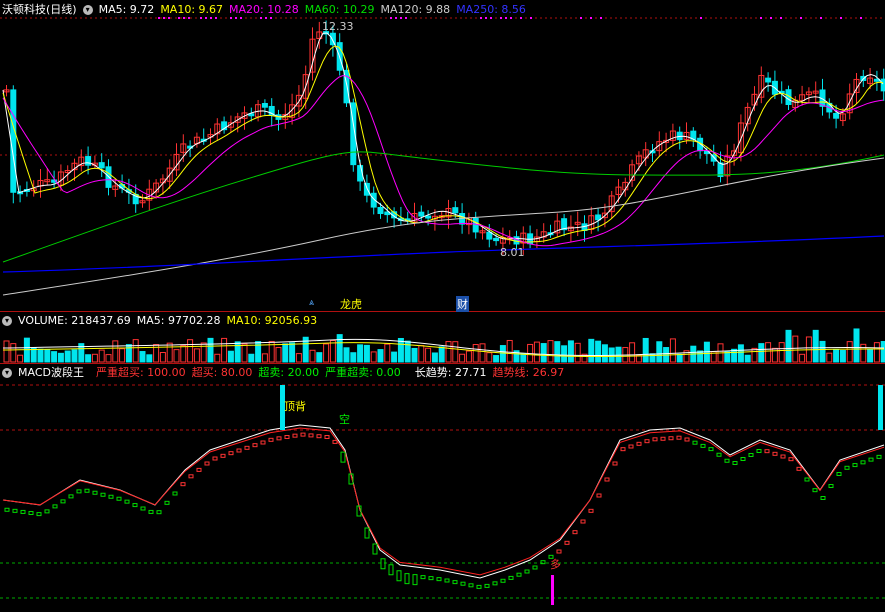 Image resolution: width=885 pixels, height=612 pixels. Describe the element at coordinates (222, 372) in the screenshot. I see `macd-overbought: 超买: 80.00` at that location.